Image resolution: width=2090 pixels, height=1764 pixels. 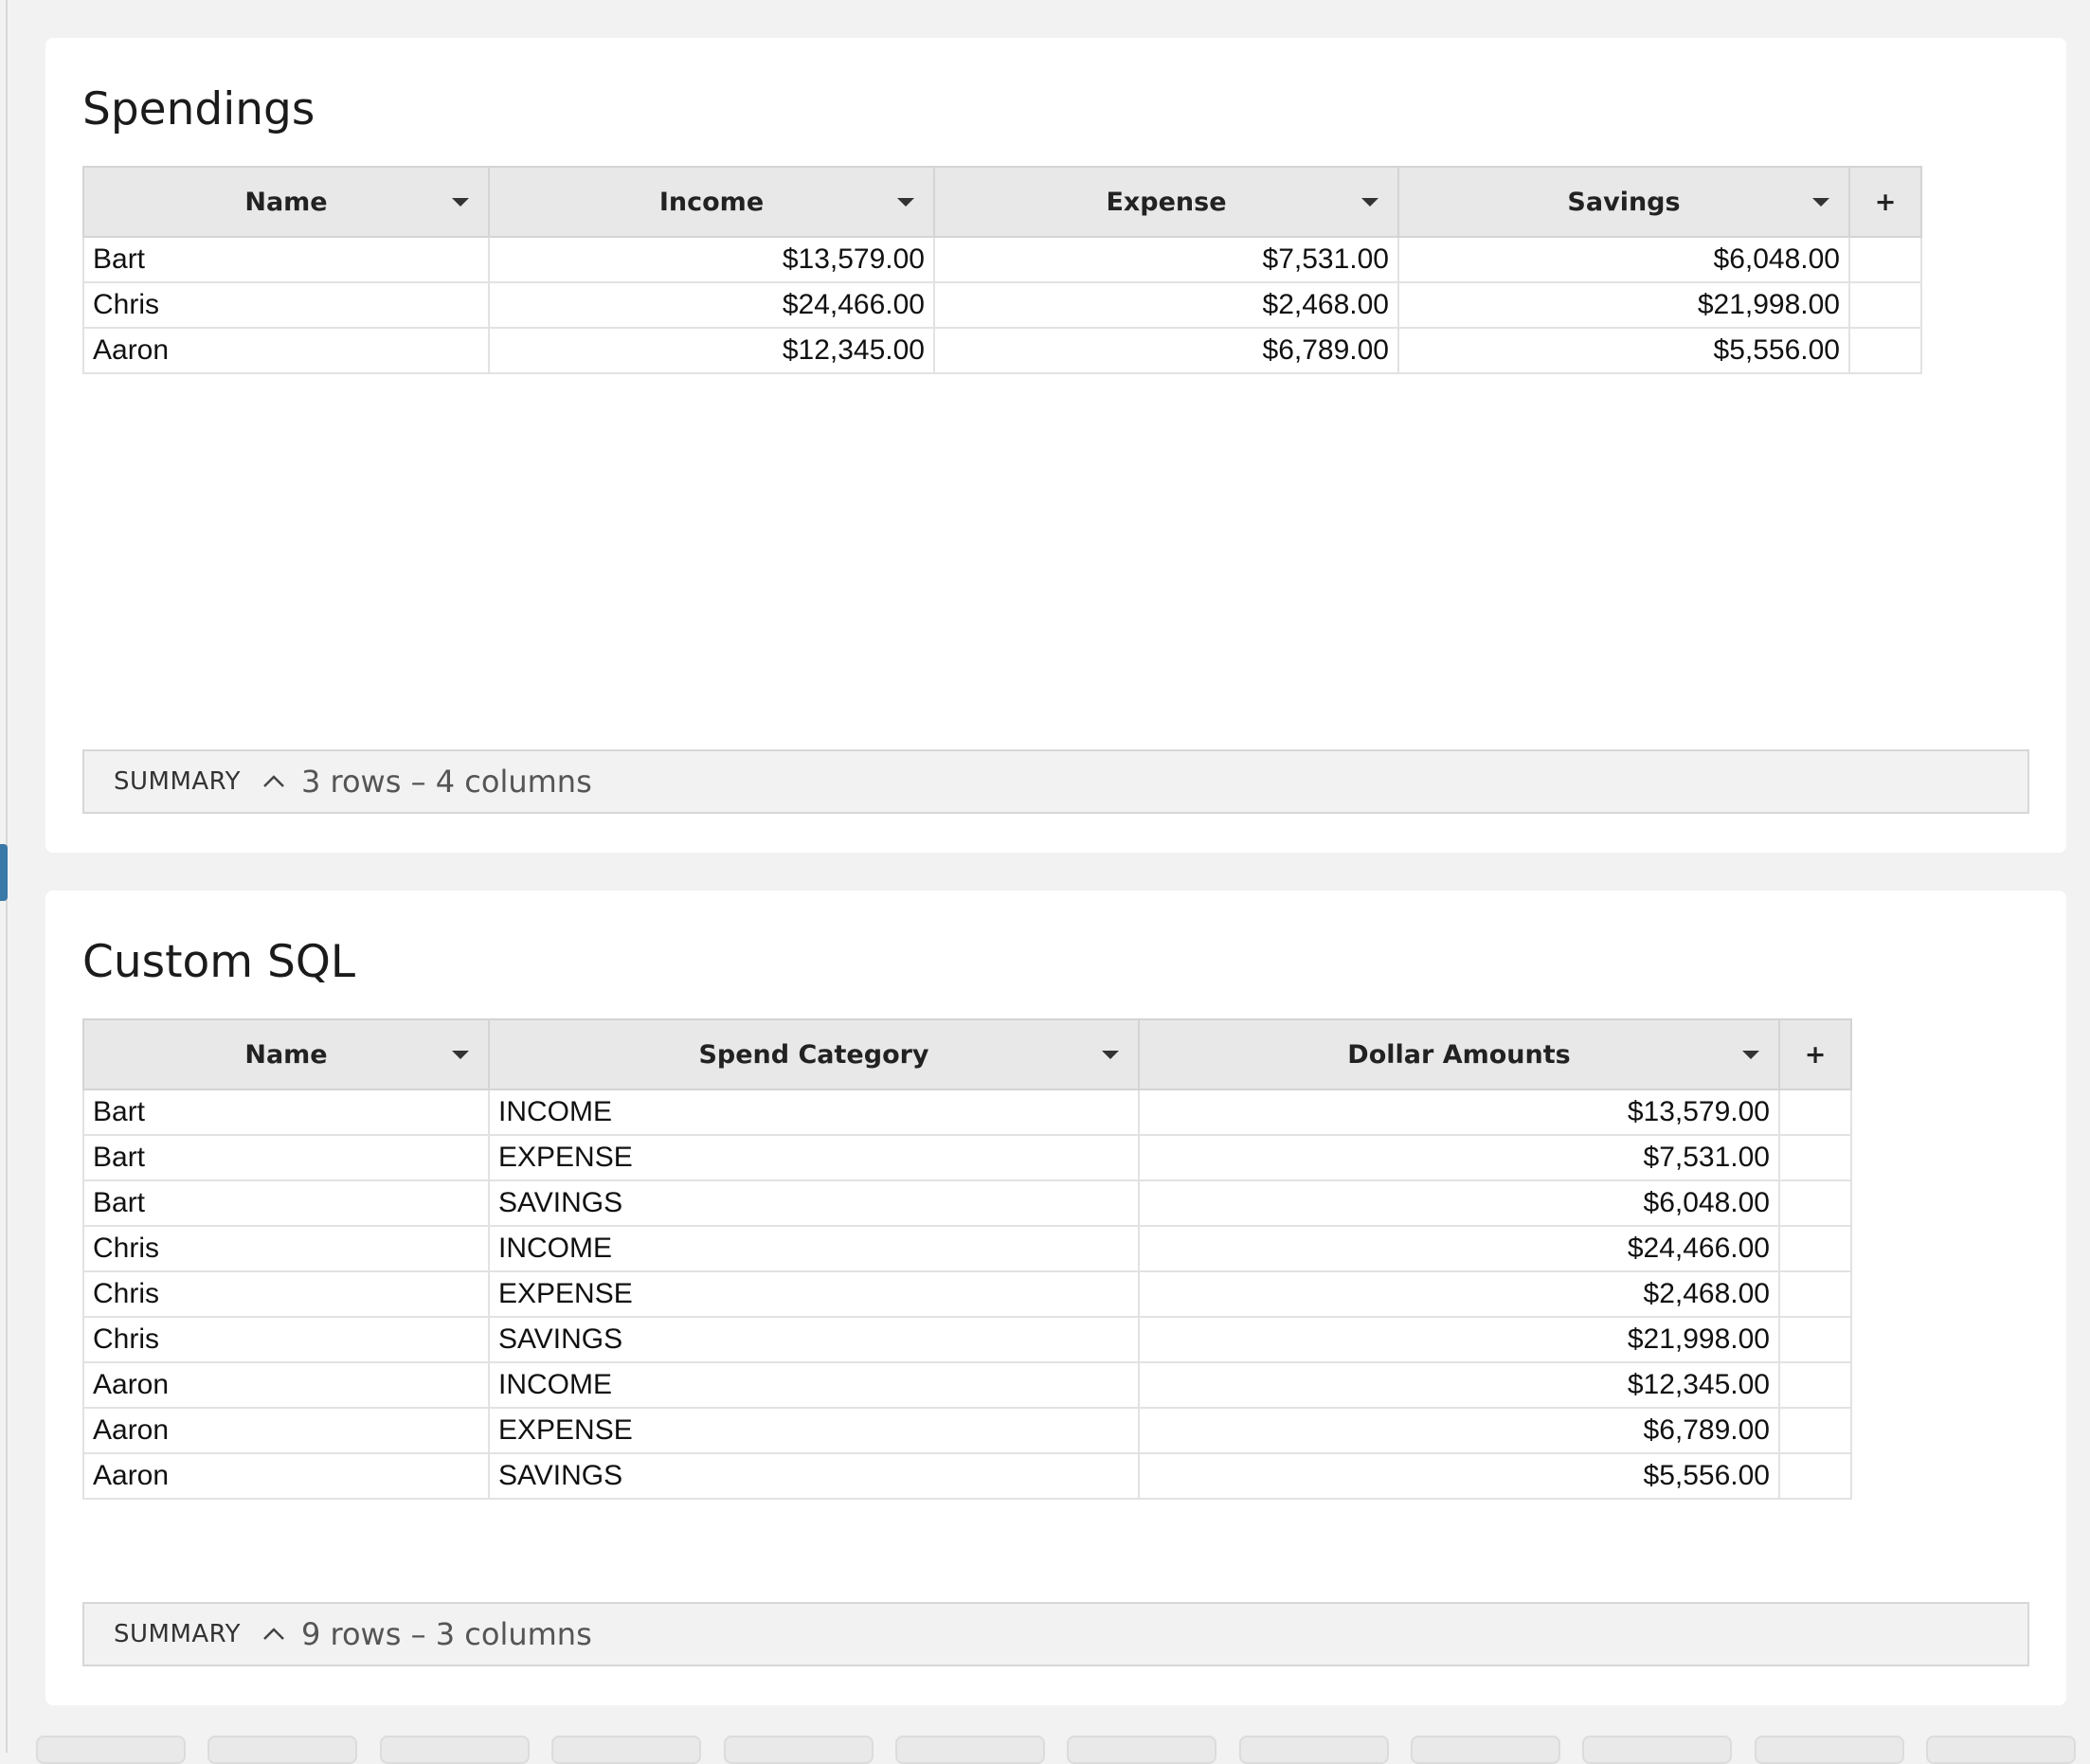 I want to click on table-row: Bart EXPENSE $7,531.00, so click(x=967, y=1157).